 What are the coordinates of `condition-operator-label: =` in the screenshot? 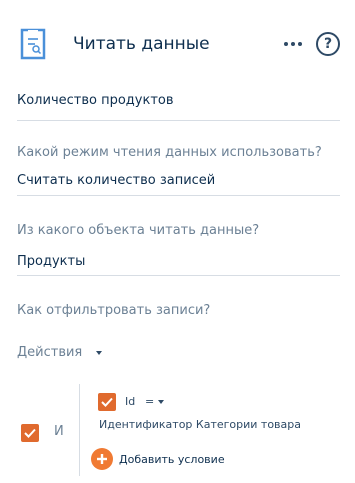 It's located at (150, 401).